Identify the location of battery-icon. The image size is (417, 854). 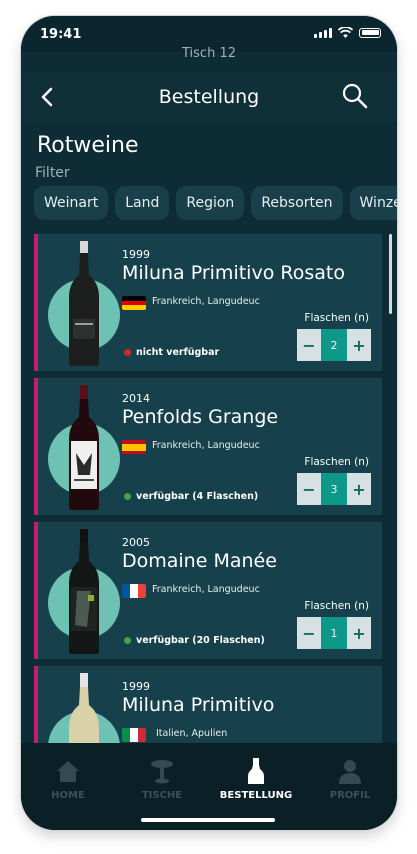
(370, 32).